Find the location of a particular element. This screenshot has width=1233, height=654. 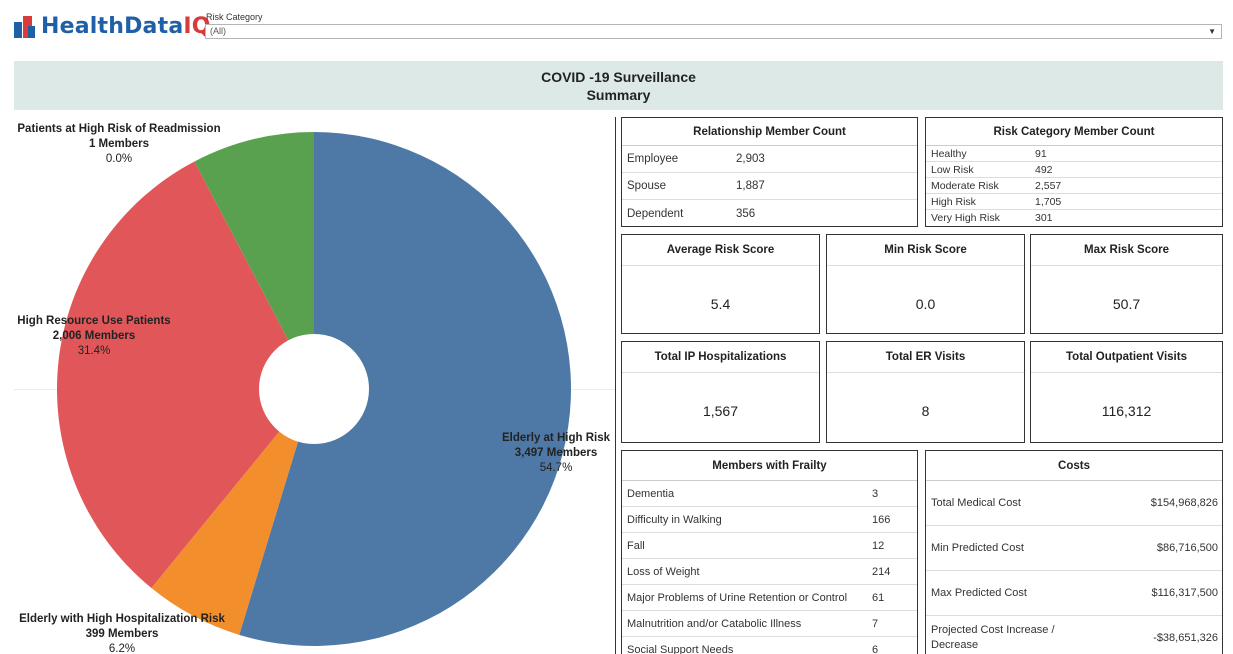

table-row: Fall 12 is located at coordinates (769, 546).